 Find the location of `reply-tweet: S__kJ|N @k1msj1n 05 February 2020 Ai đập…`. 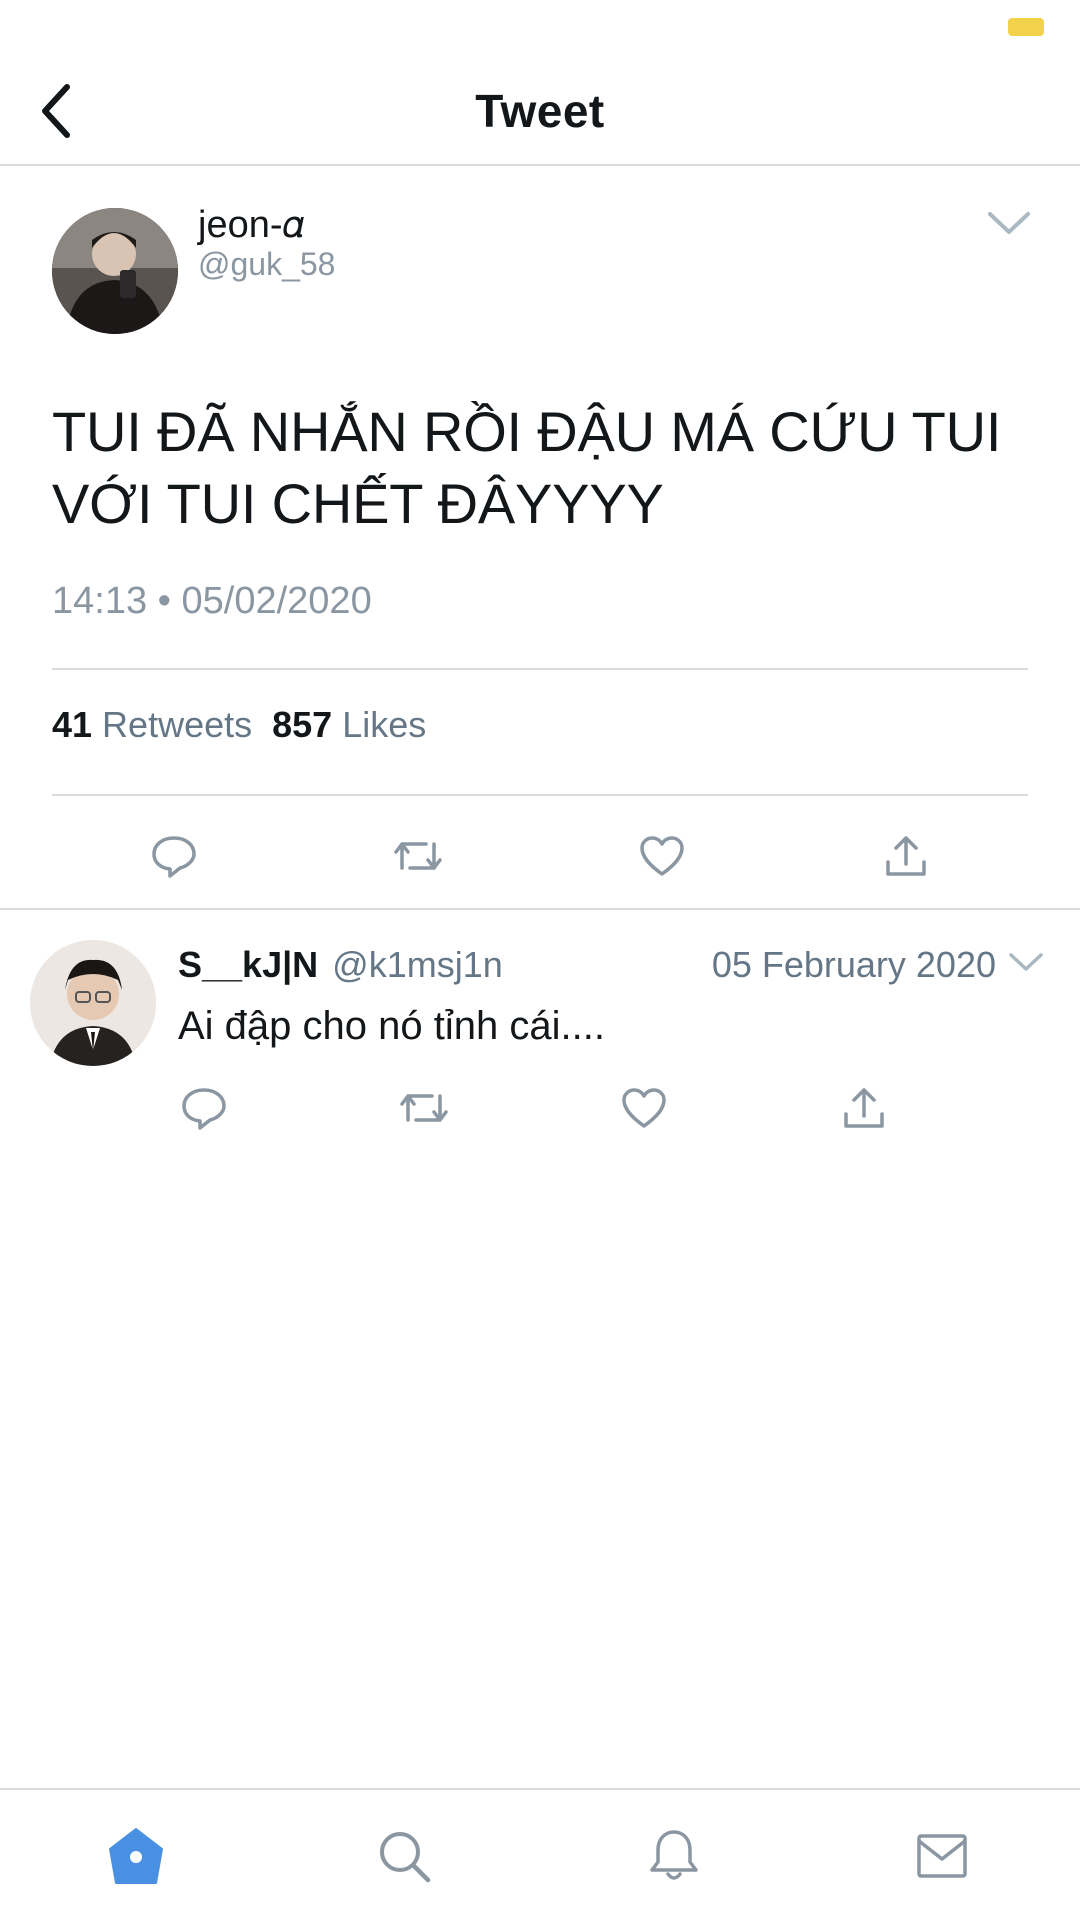

reply-tweet: S__kJ|N @k1msj1n 05 February 2020 Ai đập… is located at coordinates (540, 1025).